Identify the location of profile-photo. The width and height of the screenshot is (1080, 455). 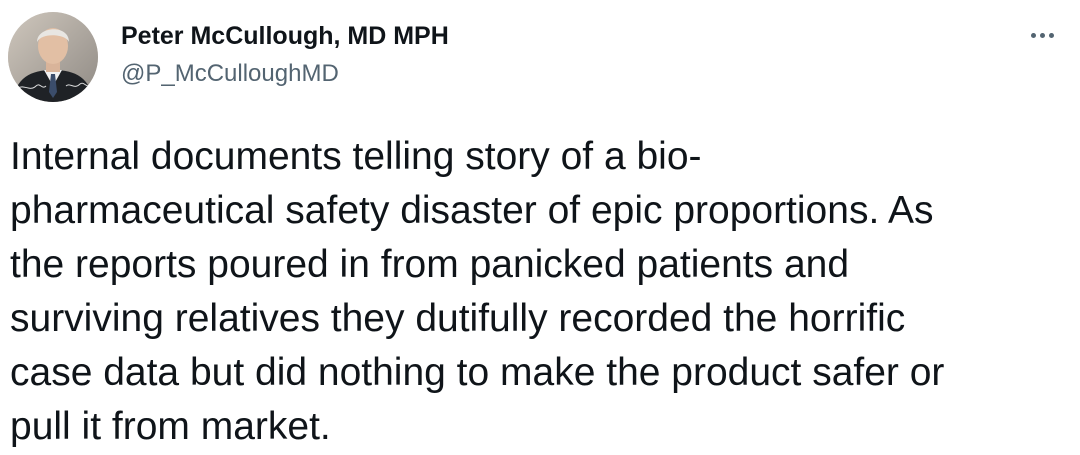
(53, 57).